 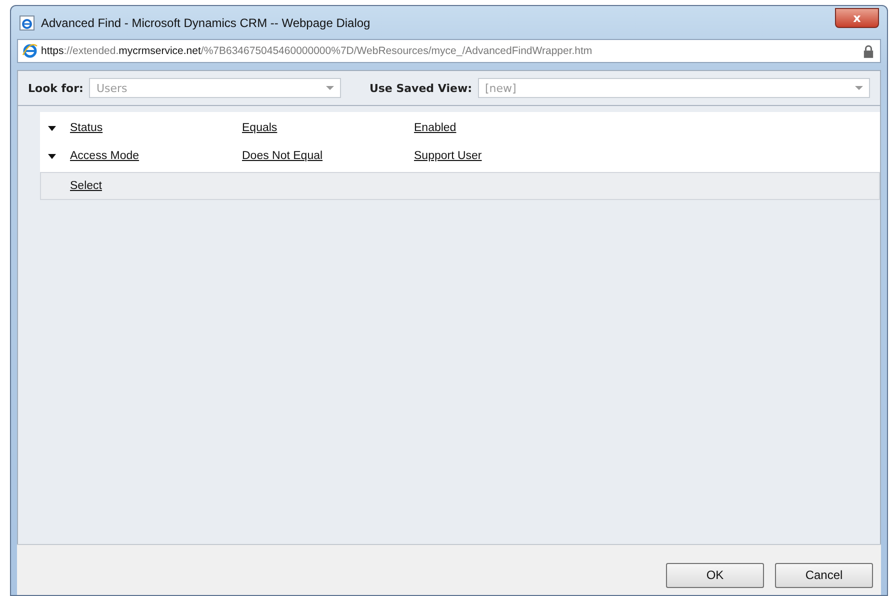 I want to click on look-for-label: Look for:, so click(x=56, y=88).